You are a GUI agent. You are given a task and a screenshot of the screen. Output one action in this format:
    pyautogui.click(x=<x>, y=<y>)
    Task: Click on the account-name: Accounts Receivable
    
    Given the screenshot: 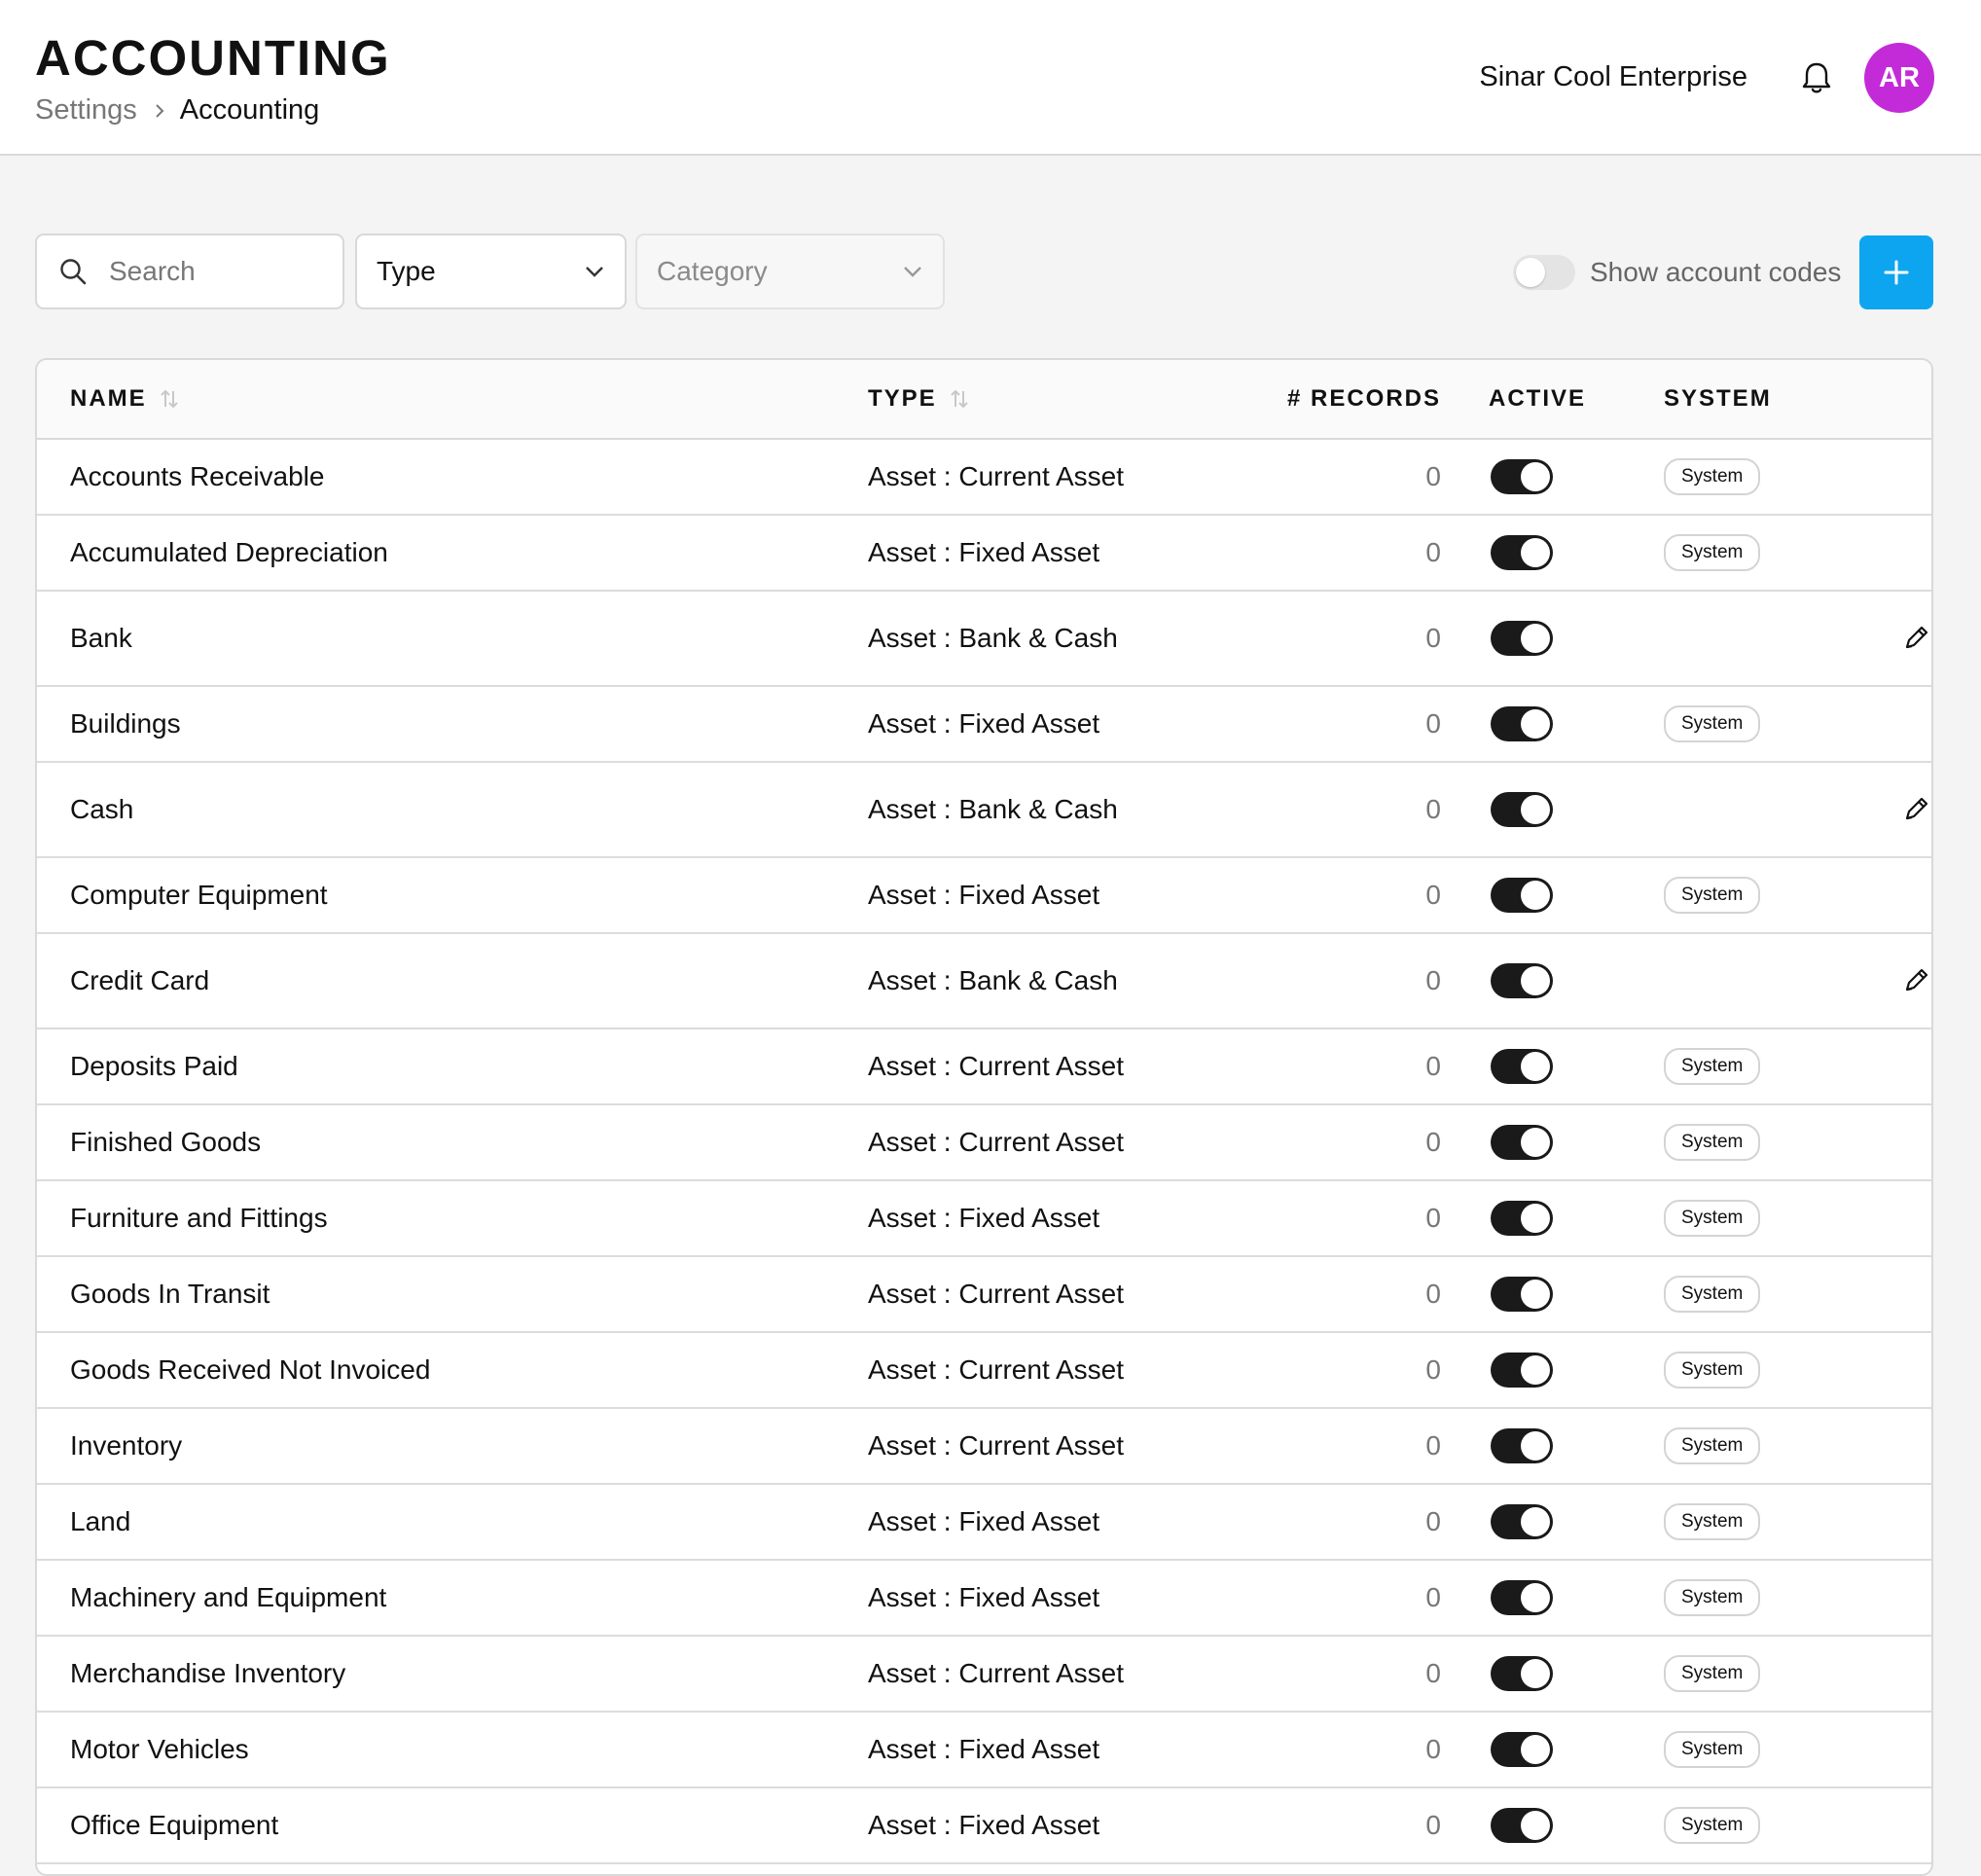 What is the action you would take?
    pyautogui.click(x=197, y=476)
    